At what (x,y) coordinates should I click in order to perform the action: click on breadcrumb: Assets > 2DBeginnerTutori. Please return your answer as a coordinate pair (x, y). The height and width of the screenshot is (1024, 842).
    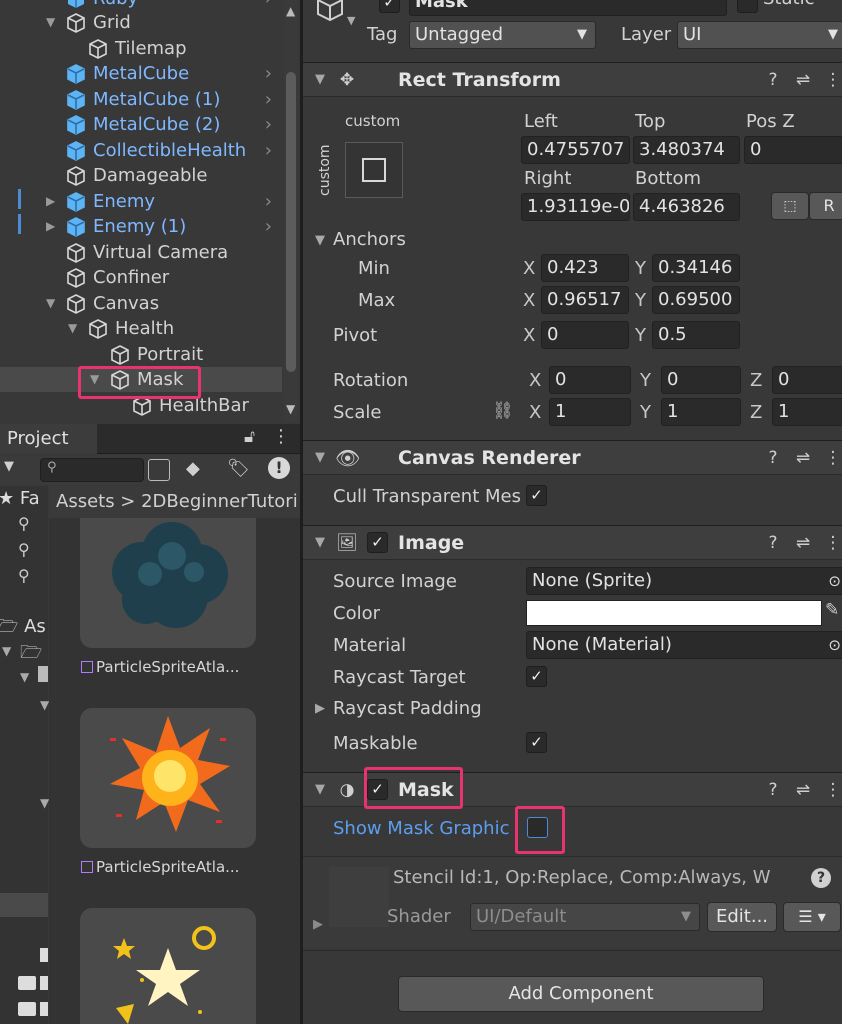
    Looking at the image, I should click on (175, 502).